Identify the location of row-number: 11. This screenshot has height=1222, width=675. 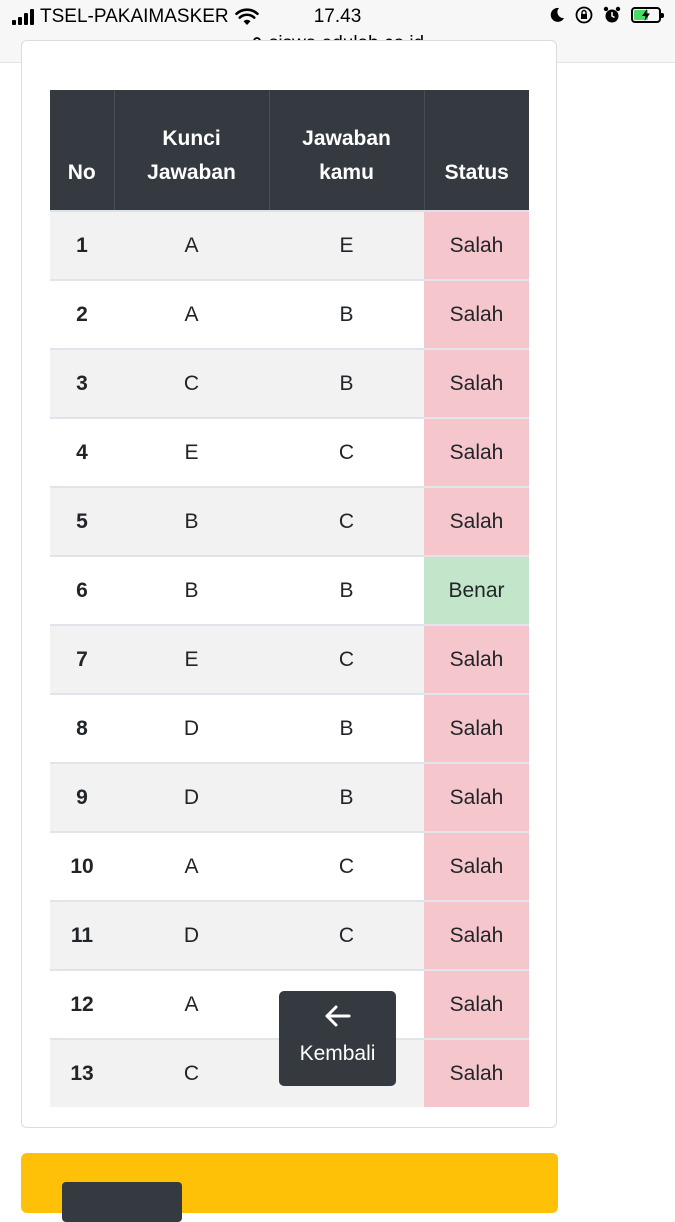
(82, 935).